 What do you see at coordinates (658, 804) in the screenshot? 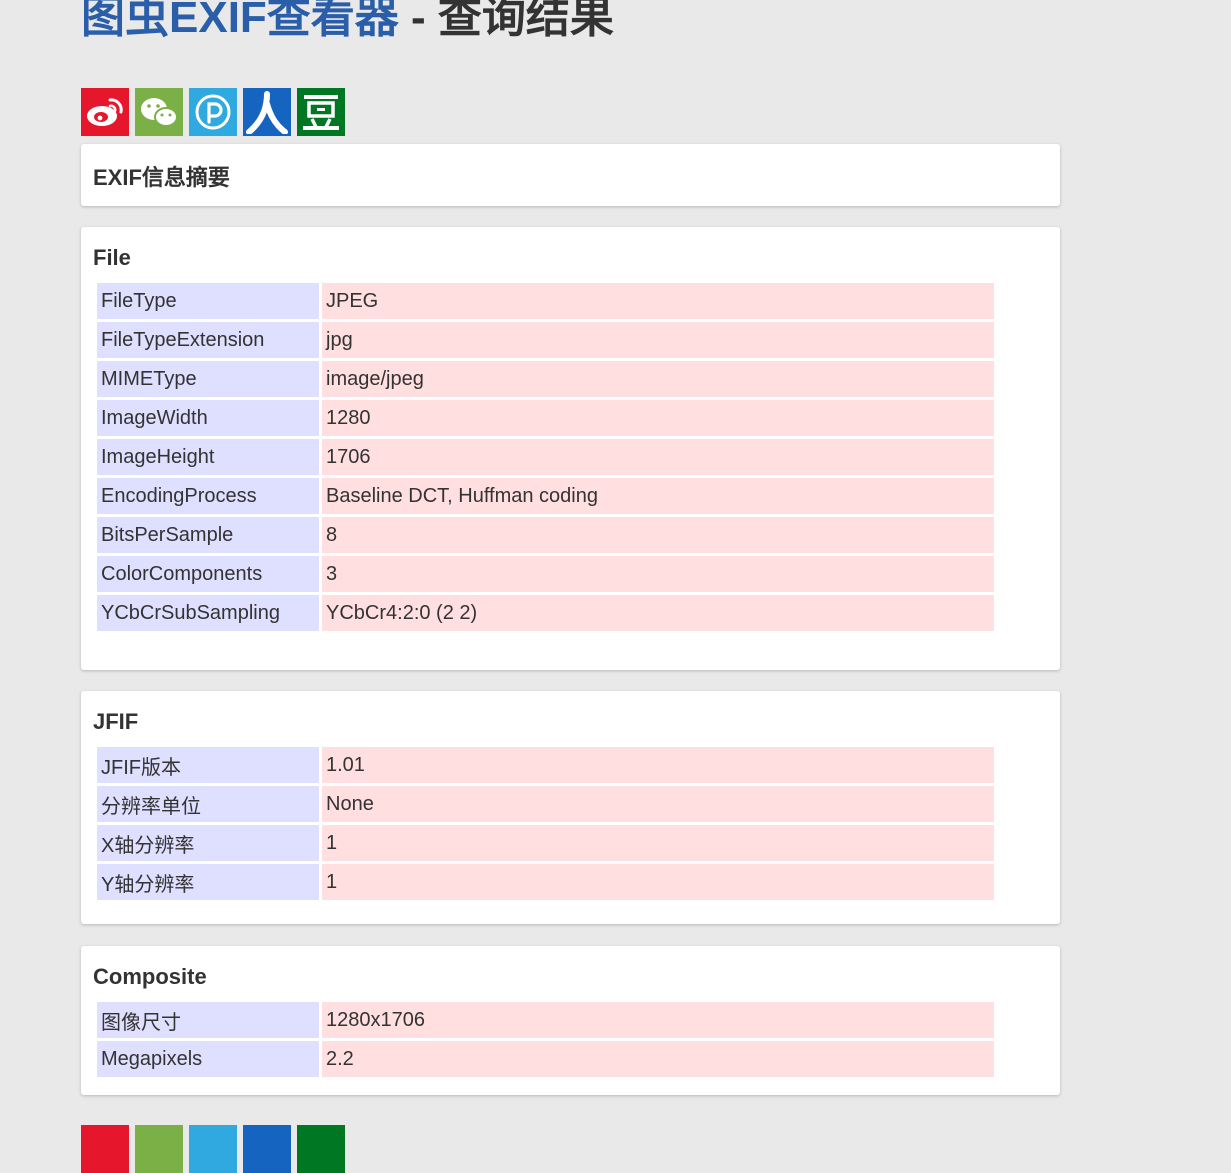
I see `field-value: None` at bounding box center [658, 804].